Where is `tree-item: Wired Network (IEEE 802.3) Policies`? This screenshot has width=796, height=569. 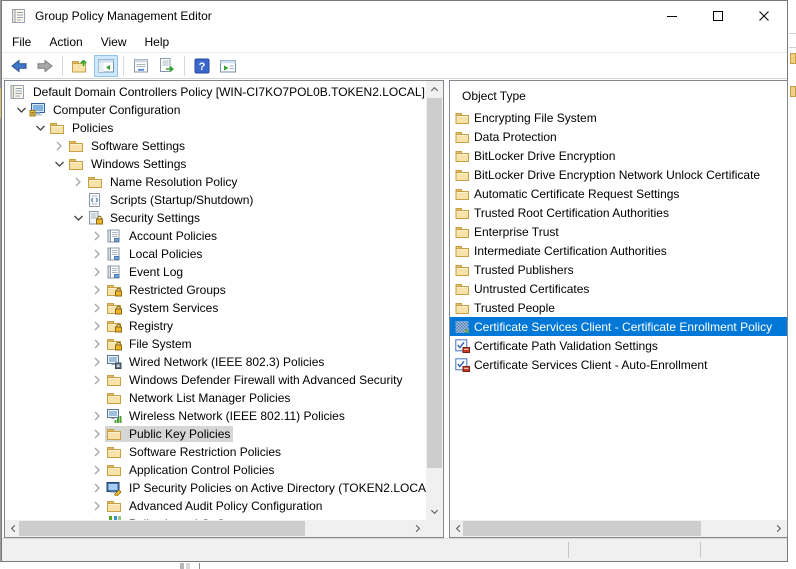 tree-item: Wired Network (IEEE 802.3) Policies is located at coordinates (215, 362).